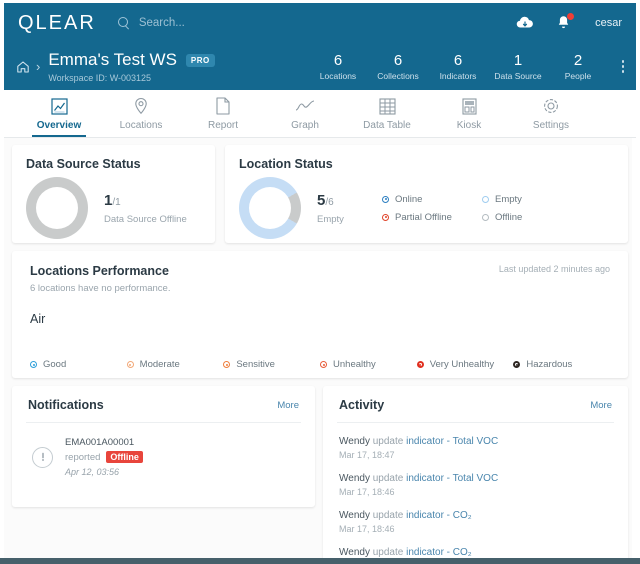 This screenshot has width=640, height=564. I want to click on location-donut-text: 5/6 Empty, so click(330, 208).